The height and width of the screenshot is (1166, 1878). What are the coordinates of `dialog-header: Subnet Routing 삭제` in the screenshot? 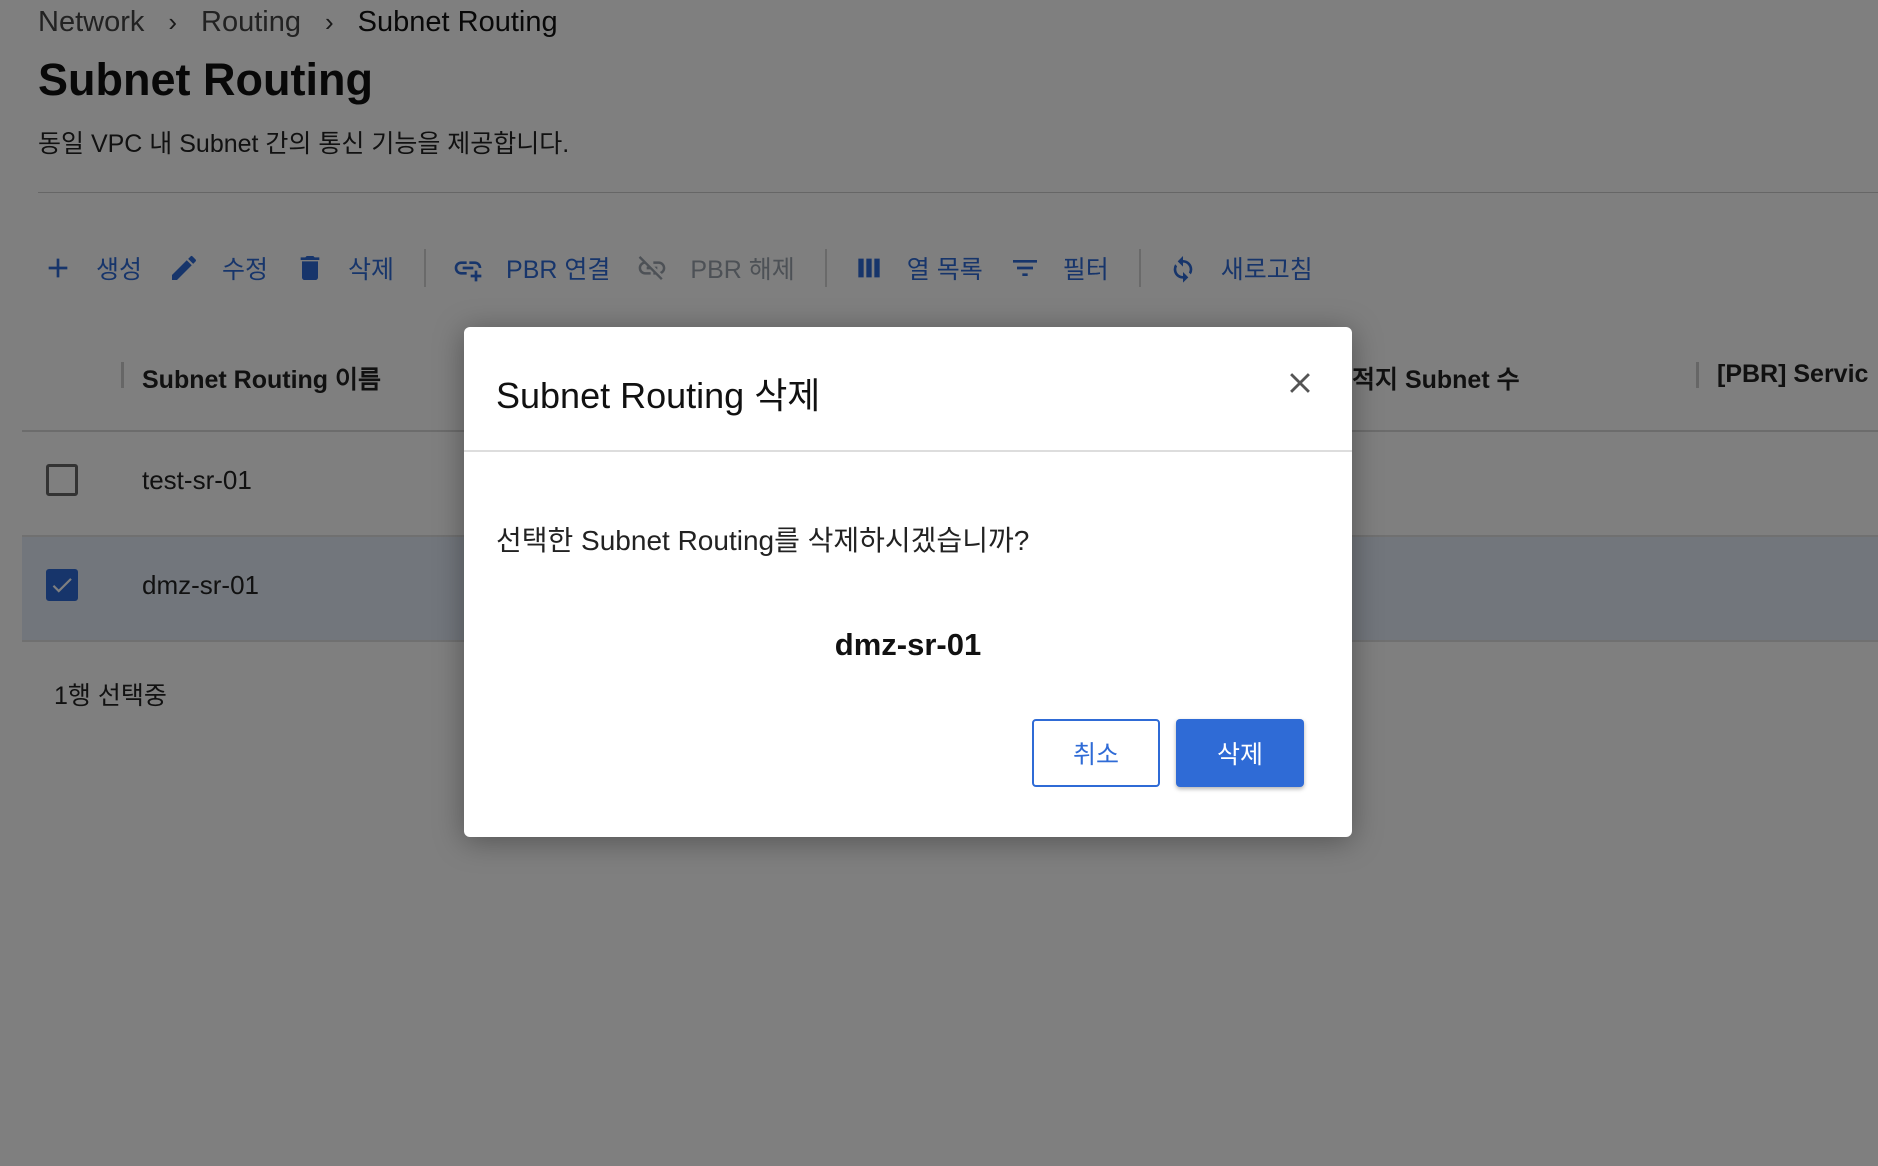 It's located at (908, 389).